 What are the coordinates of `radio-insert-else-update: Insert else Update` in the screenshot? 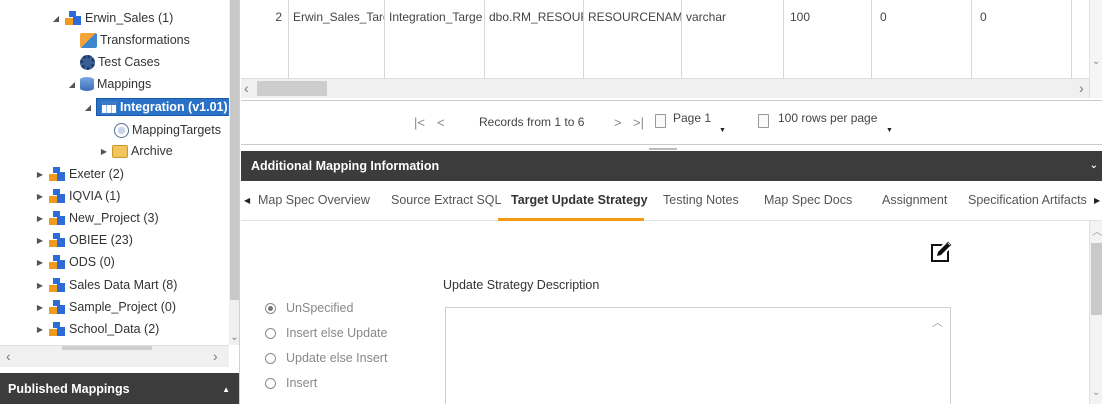 It's located at (326, 333).